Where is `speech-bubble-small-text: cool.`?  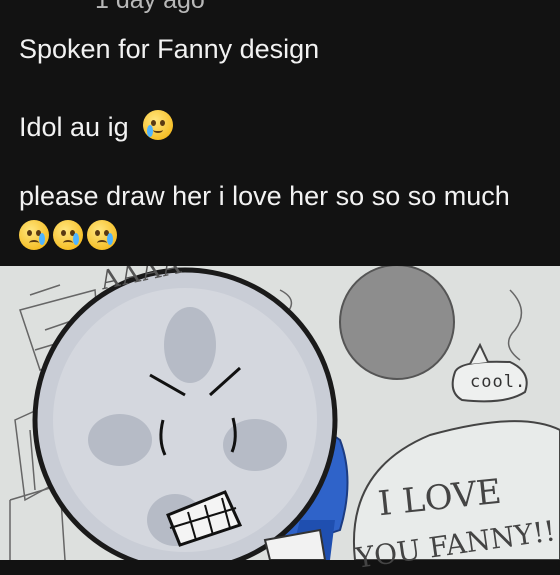
speech-bubble-small-text: cool. is located at coordinates (498, 382).